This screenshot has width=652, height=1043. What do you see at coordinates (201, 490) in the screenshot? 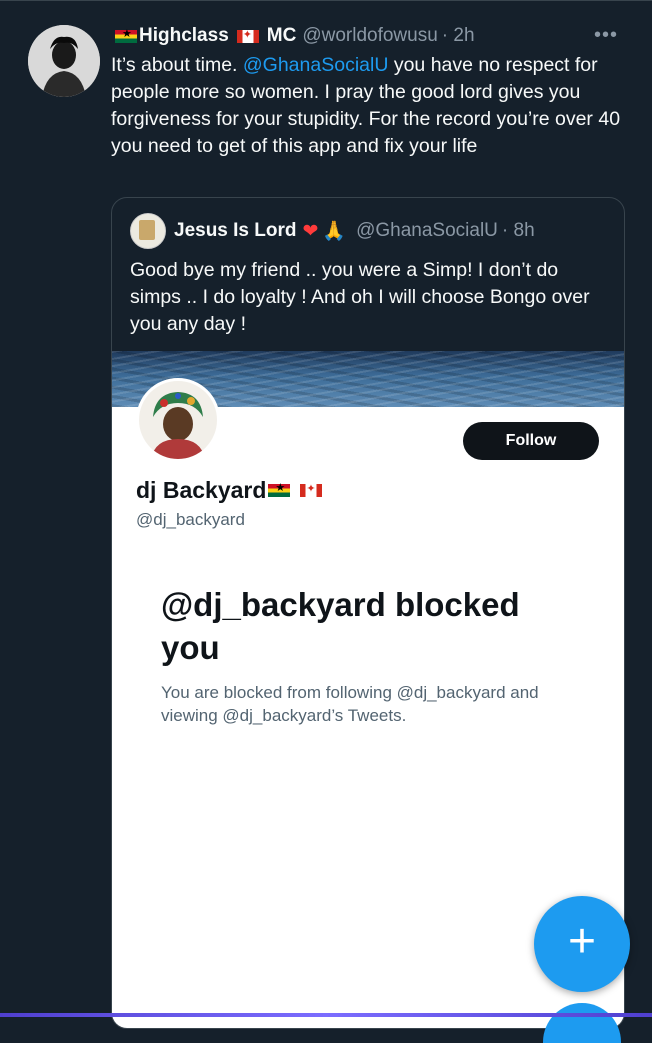
I see `profile-name-text: dj Backyard` at bounding box center [201, 490].